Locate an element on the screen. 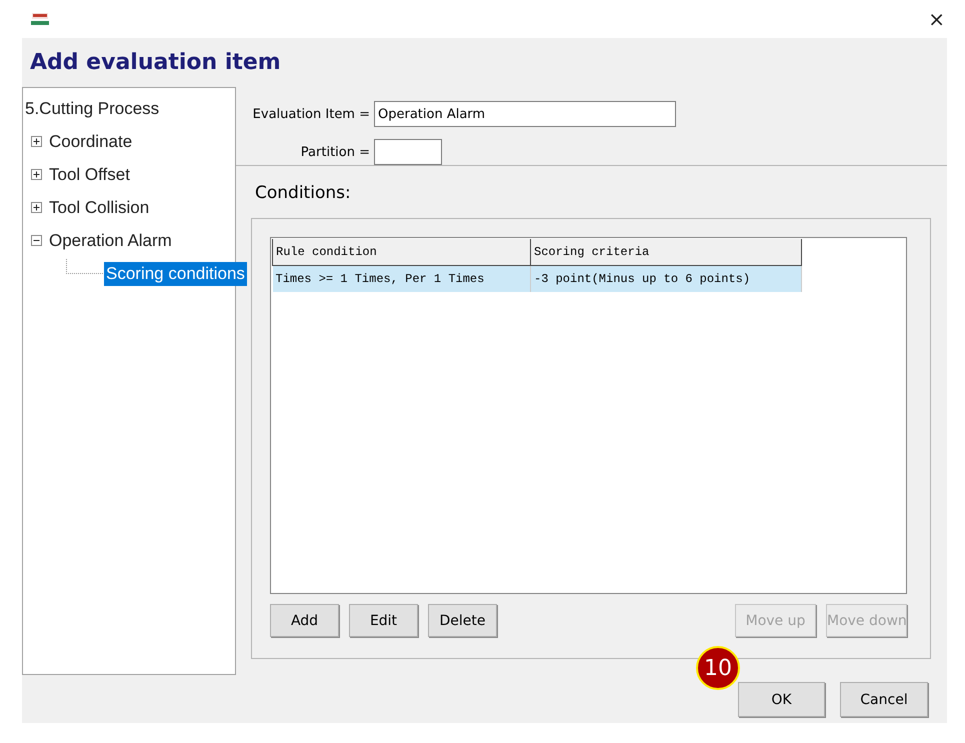  action-button: Add is located at coordinates (304, 620).